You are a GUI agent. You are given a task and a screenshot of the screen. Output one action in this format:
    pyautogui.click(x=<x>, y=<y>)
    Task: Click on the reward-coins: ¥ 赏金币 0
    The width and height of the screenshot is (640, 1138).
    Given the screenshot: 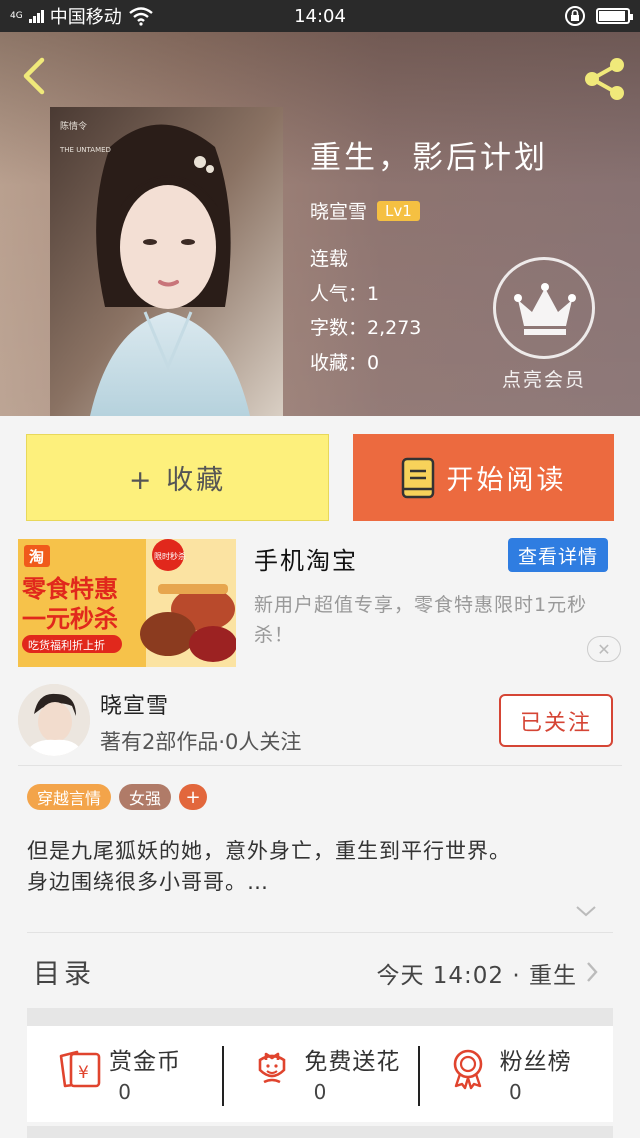 What is the action you would take?
    pyautogui.click(x=124, y=1074)
    